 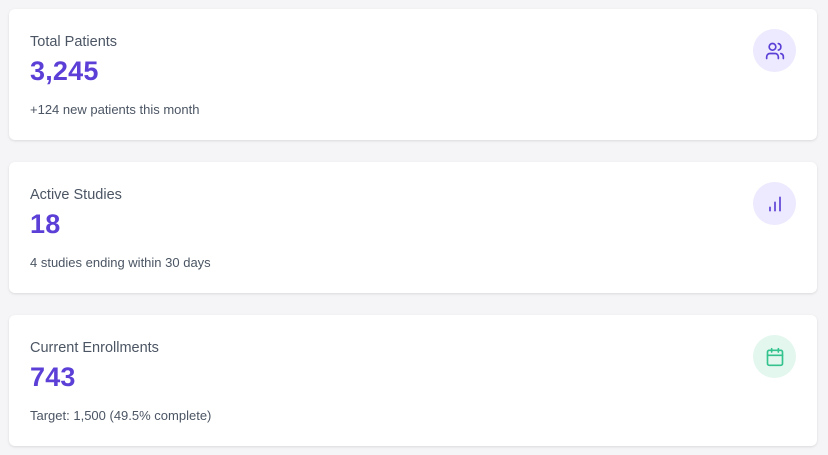 What do you see at coordinates (774, 356) in the screenshot?
I see `calendar-icon` at bounding box center [774, 356].